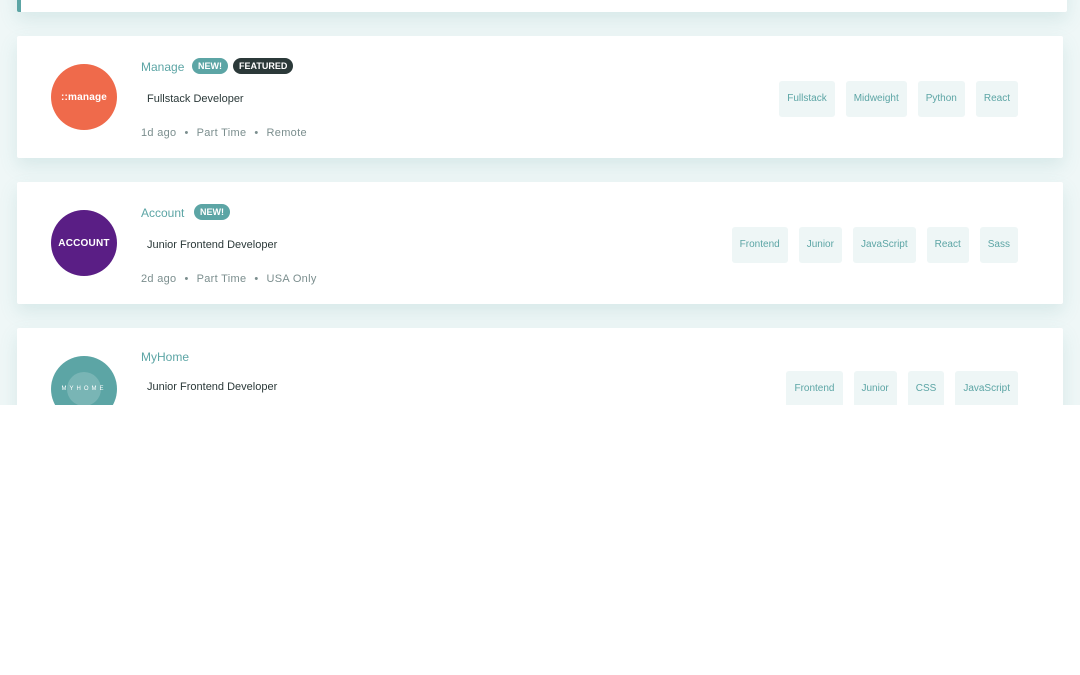 Image resolution: width=1080 pixels, height=675 pixels. I want to click on job-meta: 2d ago • Part Time • USA Only, so click(229, 279).